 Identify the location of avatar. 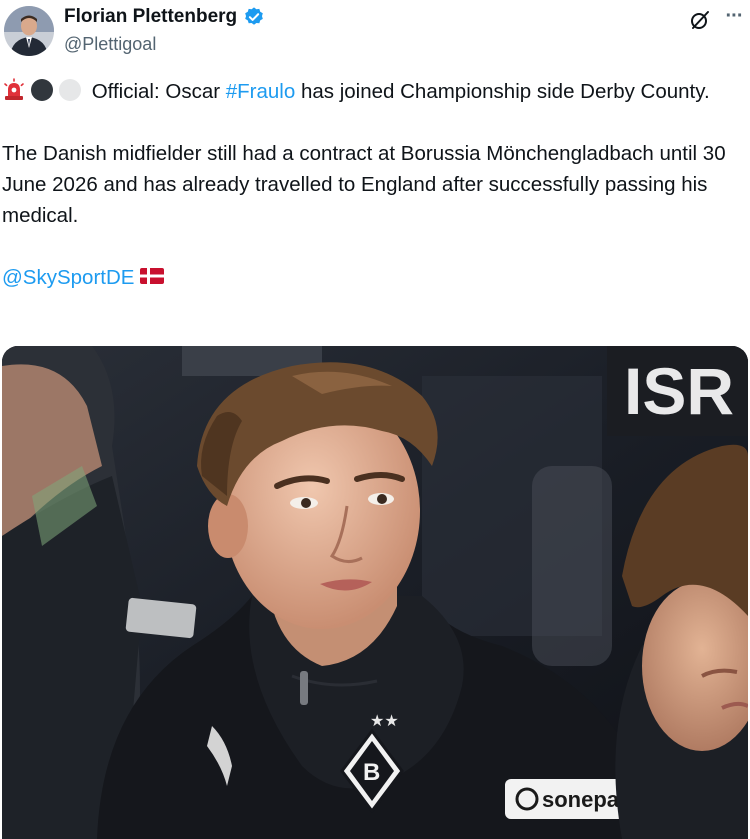
(29, 31).